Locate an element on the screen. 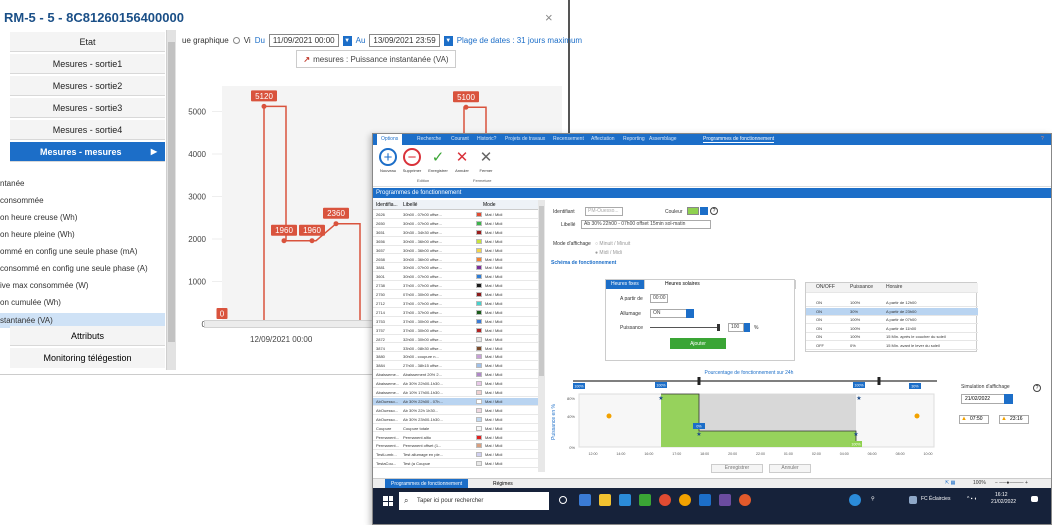 The image size is (1052, 525). fermer-button: ✕ Fermer is located at coordinates (486, 161).